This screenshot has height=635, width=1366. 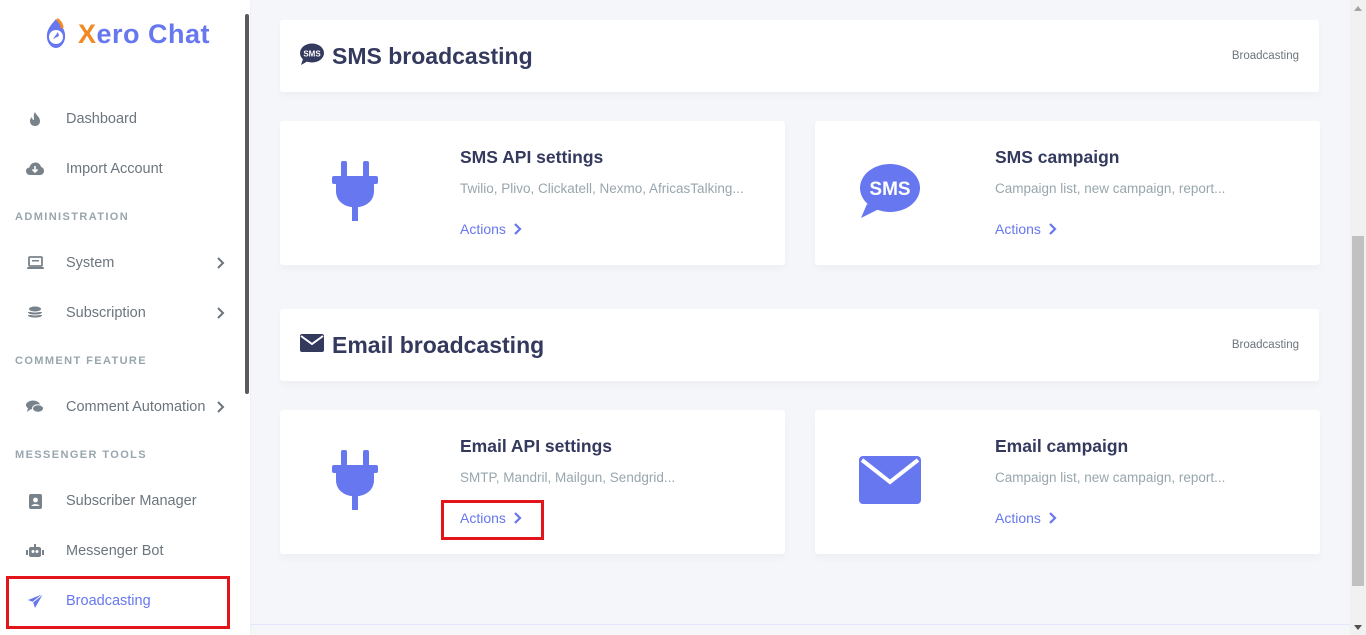 What do you see at coordinates (799, 56) in the screenshot?
I see `sms-section-header: SMS SMS broadcasting Broadcasting` at bounding box center [799, 56].